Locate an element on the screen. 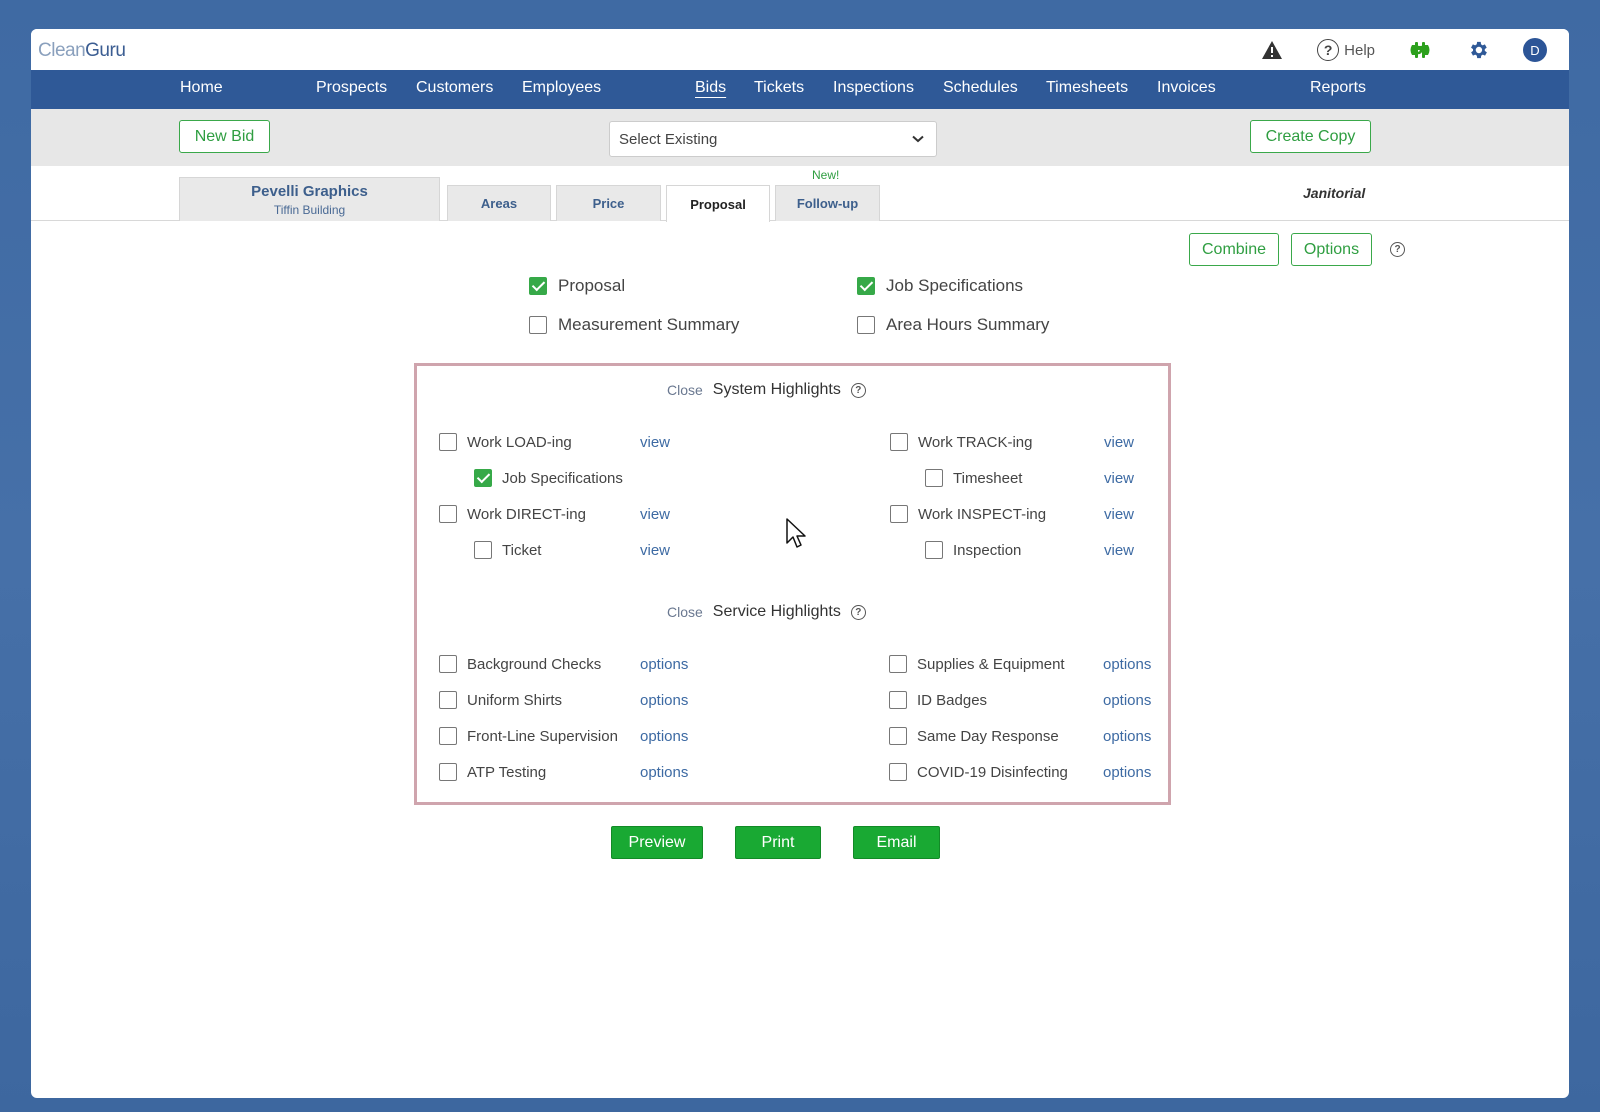 The image size is (1600, 1112). timesheet-view-link: view is located at coordinates (1119, 478).